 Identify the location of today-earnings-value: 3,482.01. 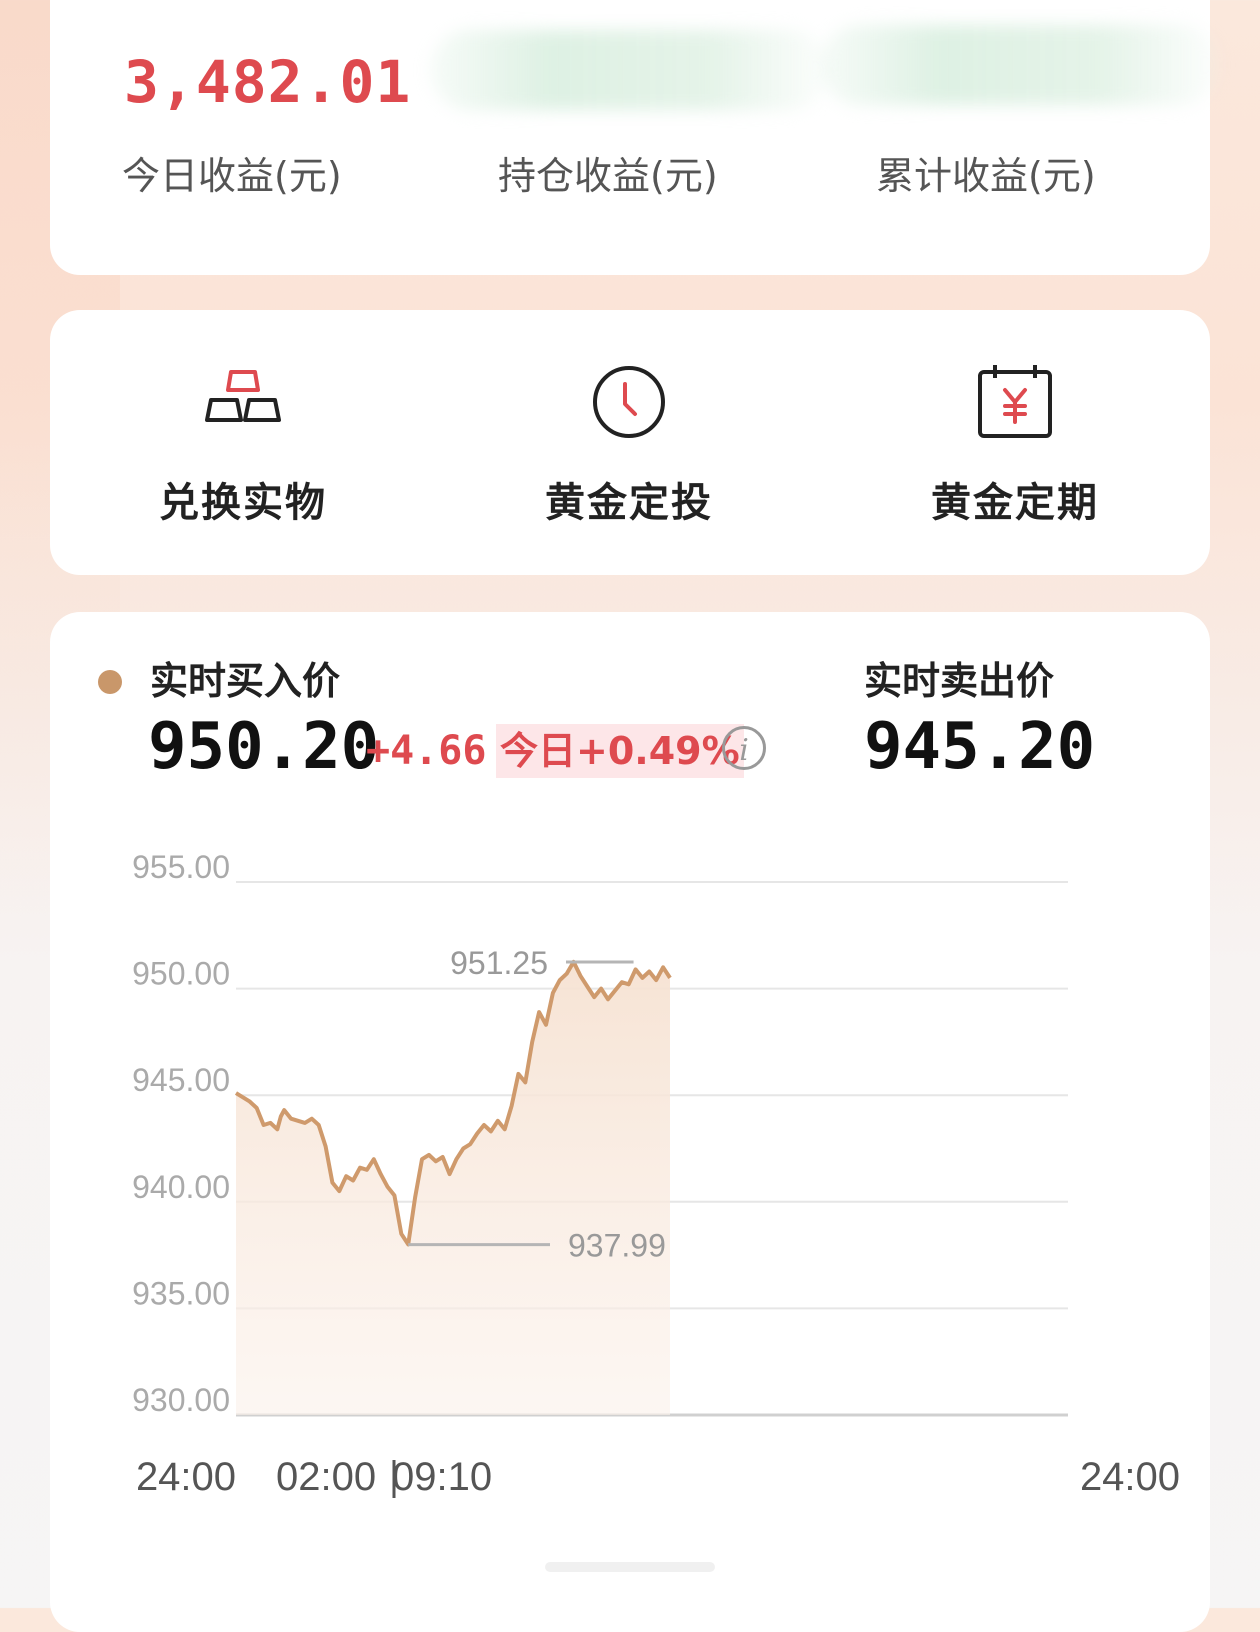
(268, 82).